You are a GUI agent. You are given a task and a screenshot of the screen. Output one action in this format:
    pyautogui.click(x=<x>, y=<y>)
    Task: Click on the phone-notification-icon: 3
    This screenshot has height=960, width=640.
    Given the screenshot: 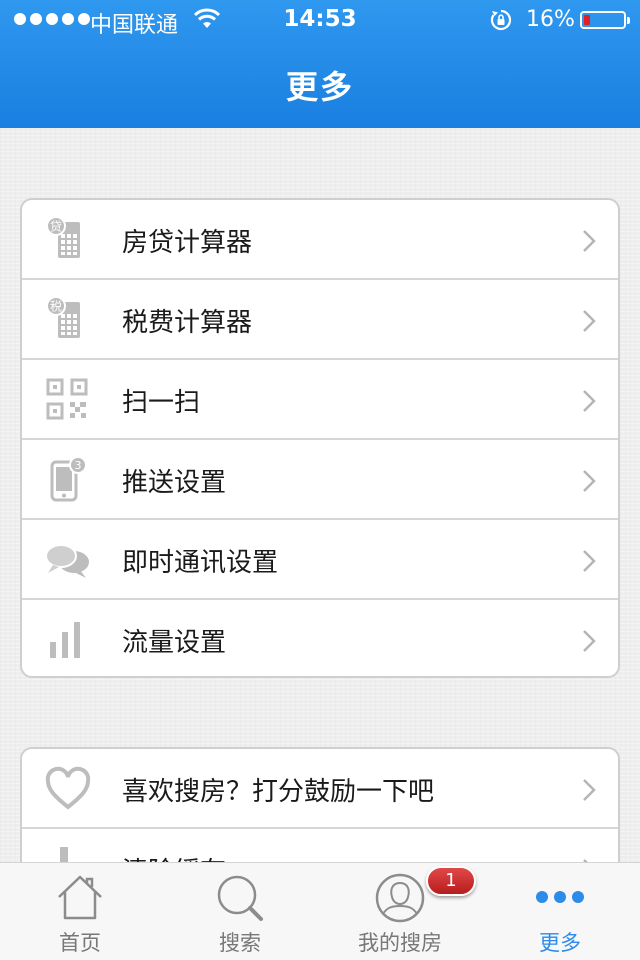 What is the action you would take?
    pyautogui.click(x=68, y=479)
    